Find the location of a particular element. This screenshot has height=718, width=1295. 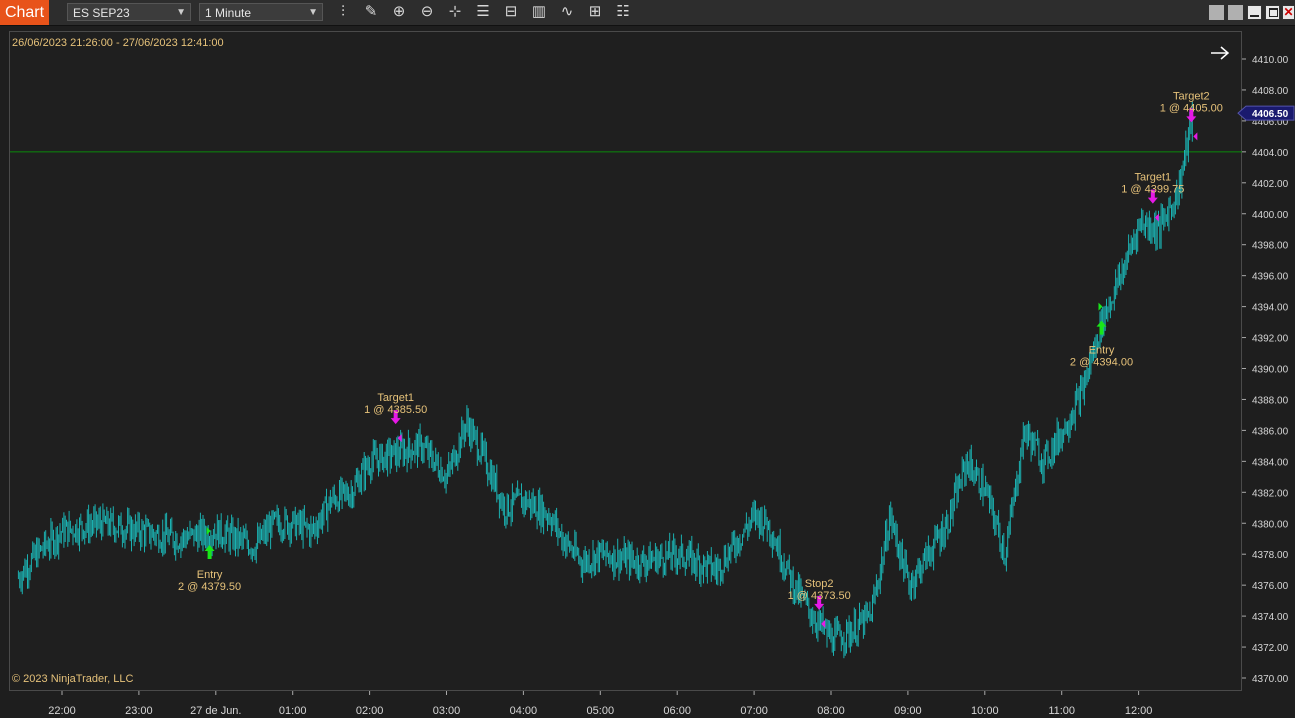

y-tick-label: 4380.00 is located at coordinates (1270, 524).